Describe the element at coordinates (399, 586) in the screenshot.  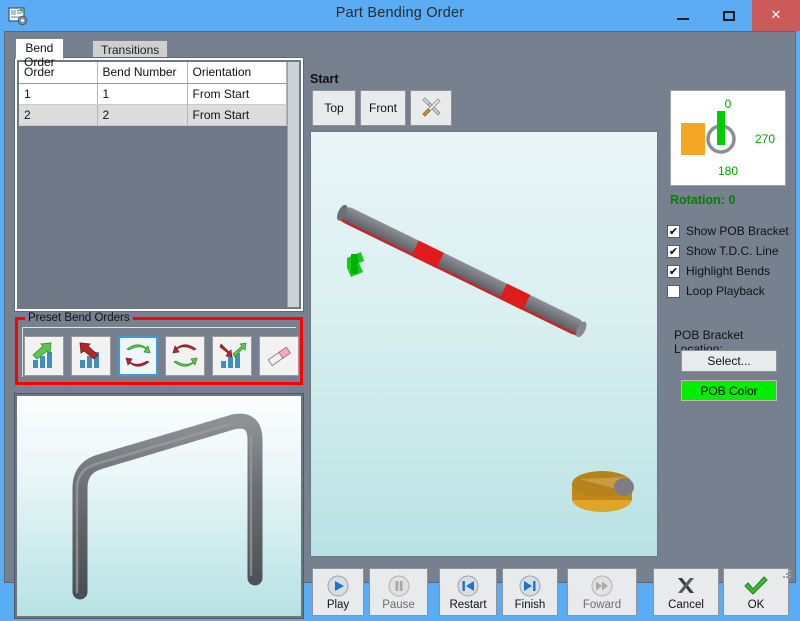
I see `pause-icon` at that location.